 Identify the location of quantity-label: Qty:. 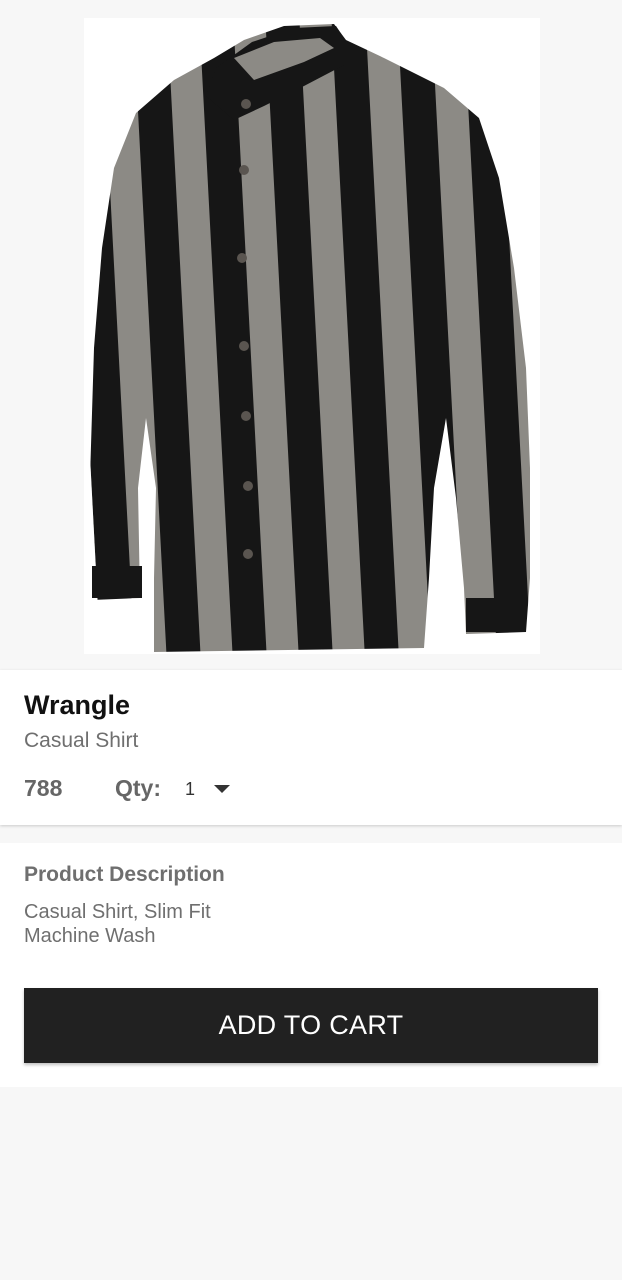
(138, 788).